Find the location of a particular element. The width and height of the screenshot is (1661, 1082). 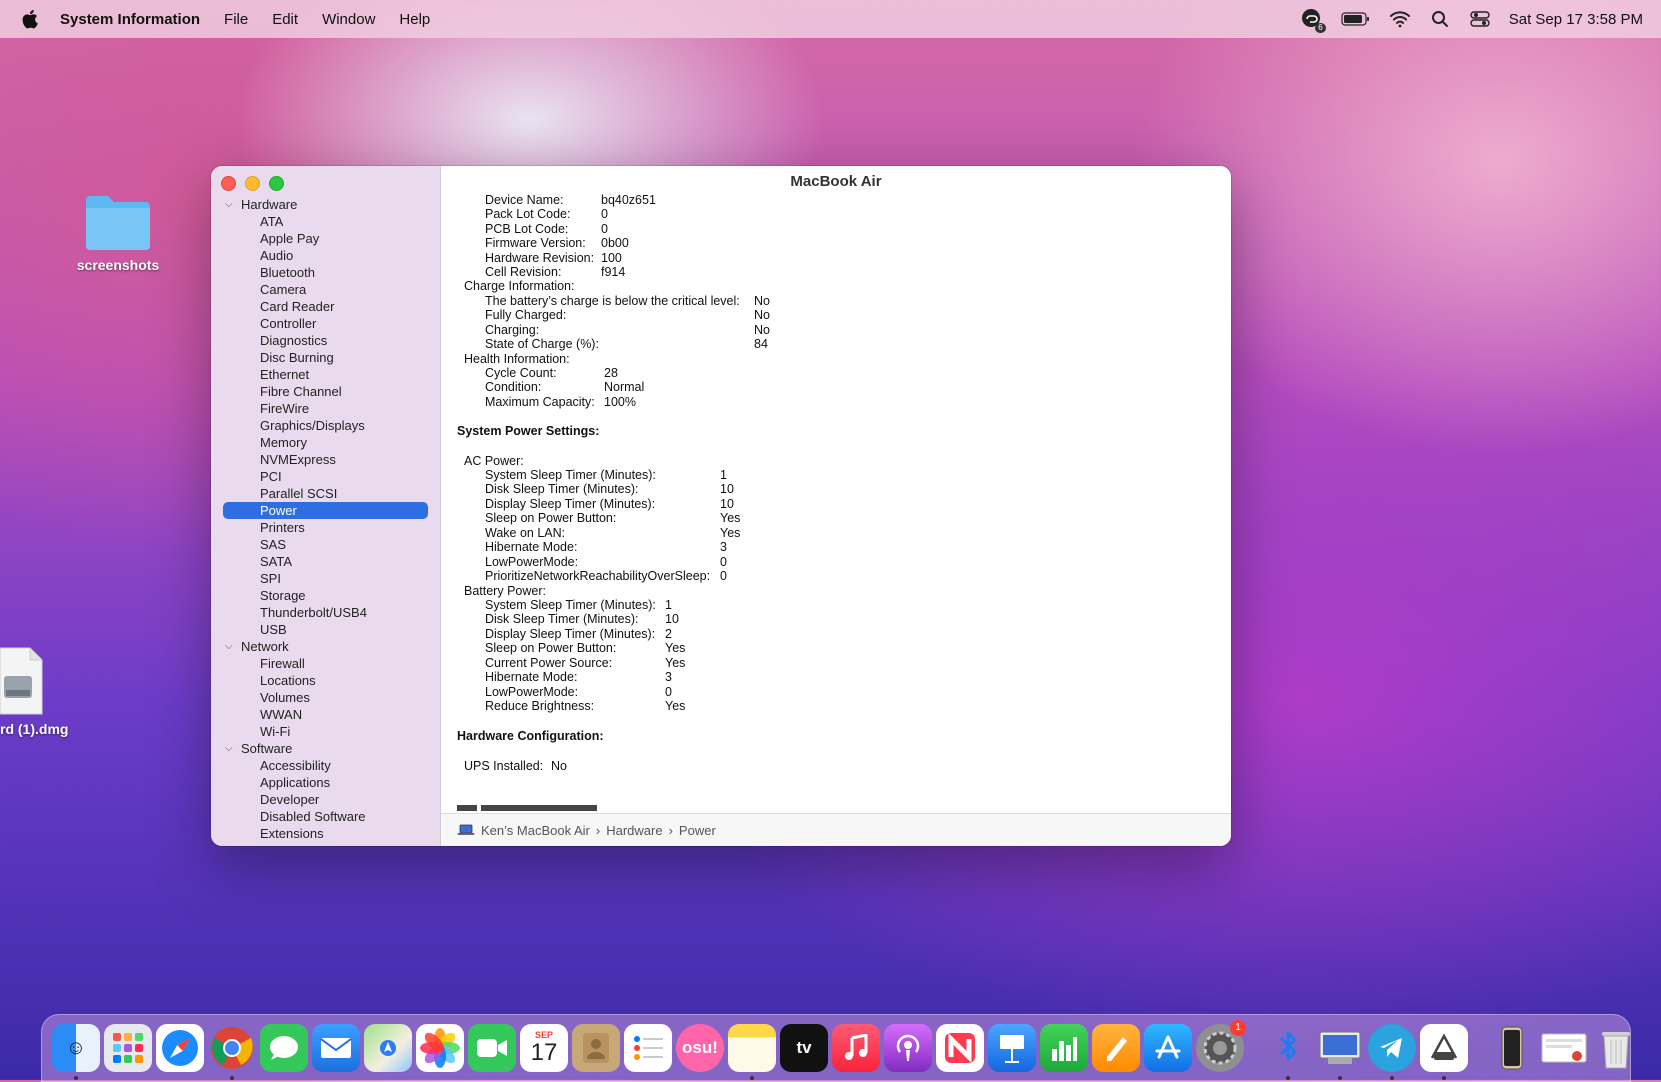

keynote-icon is located at coordinates (1012, 1048).